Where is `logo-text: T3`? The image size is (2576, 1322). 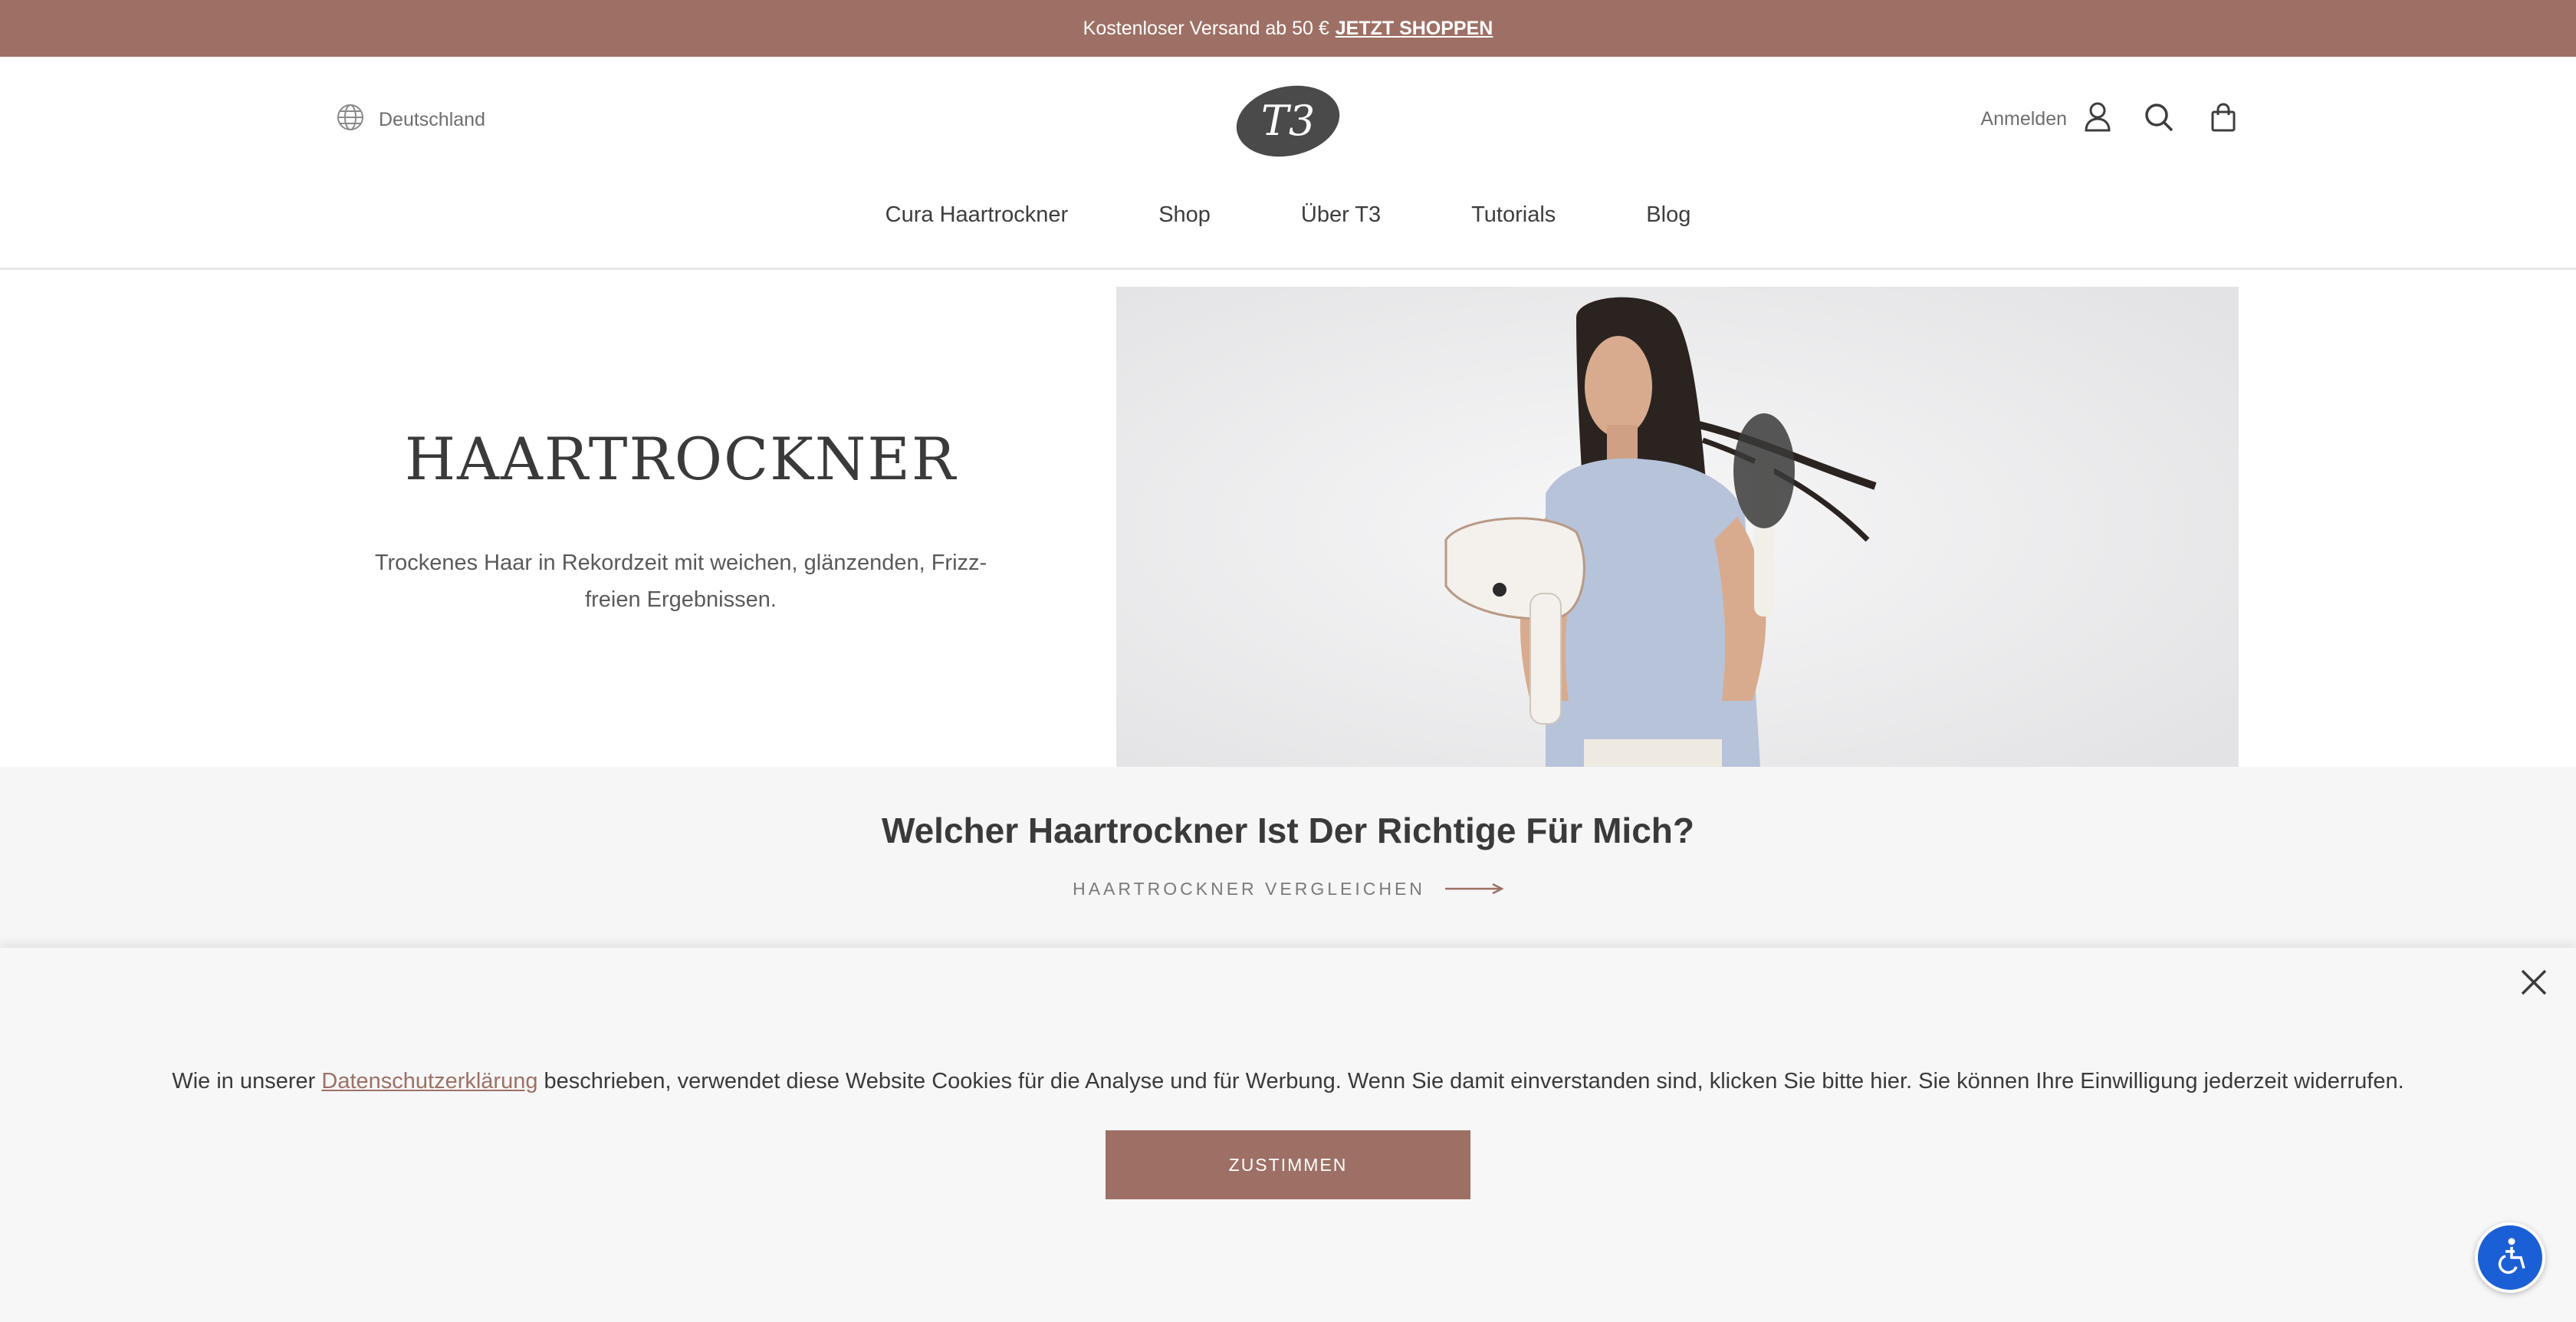
logo-text: T3 is located at coordinates (1288, 121).